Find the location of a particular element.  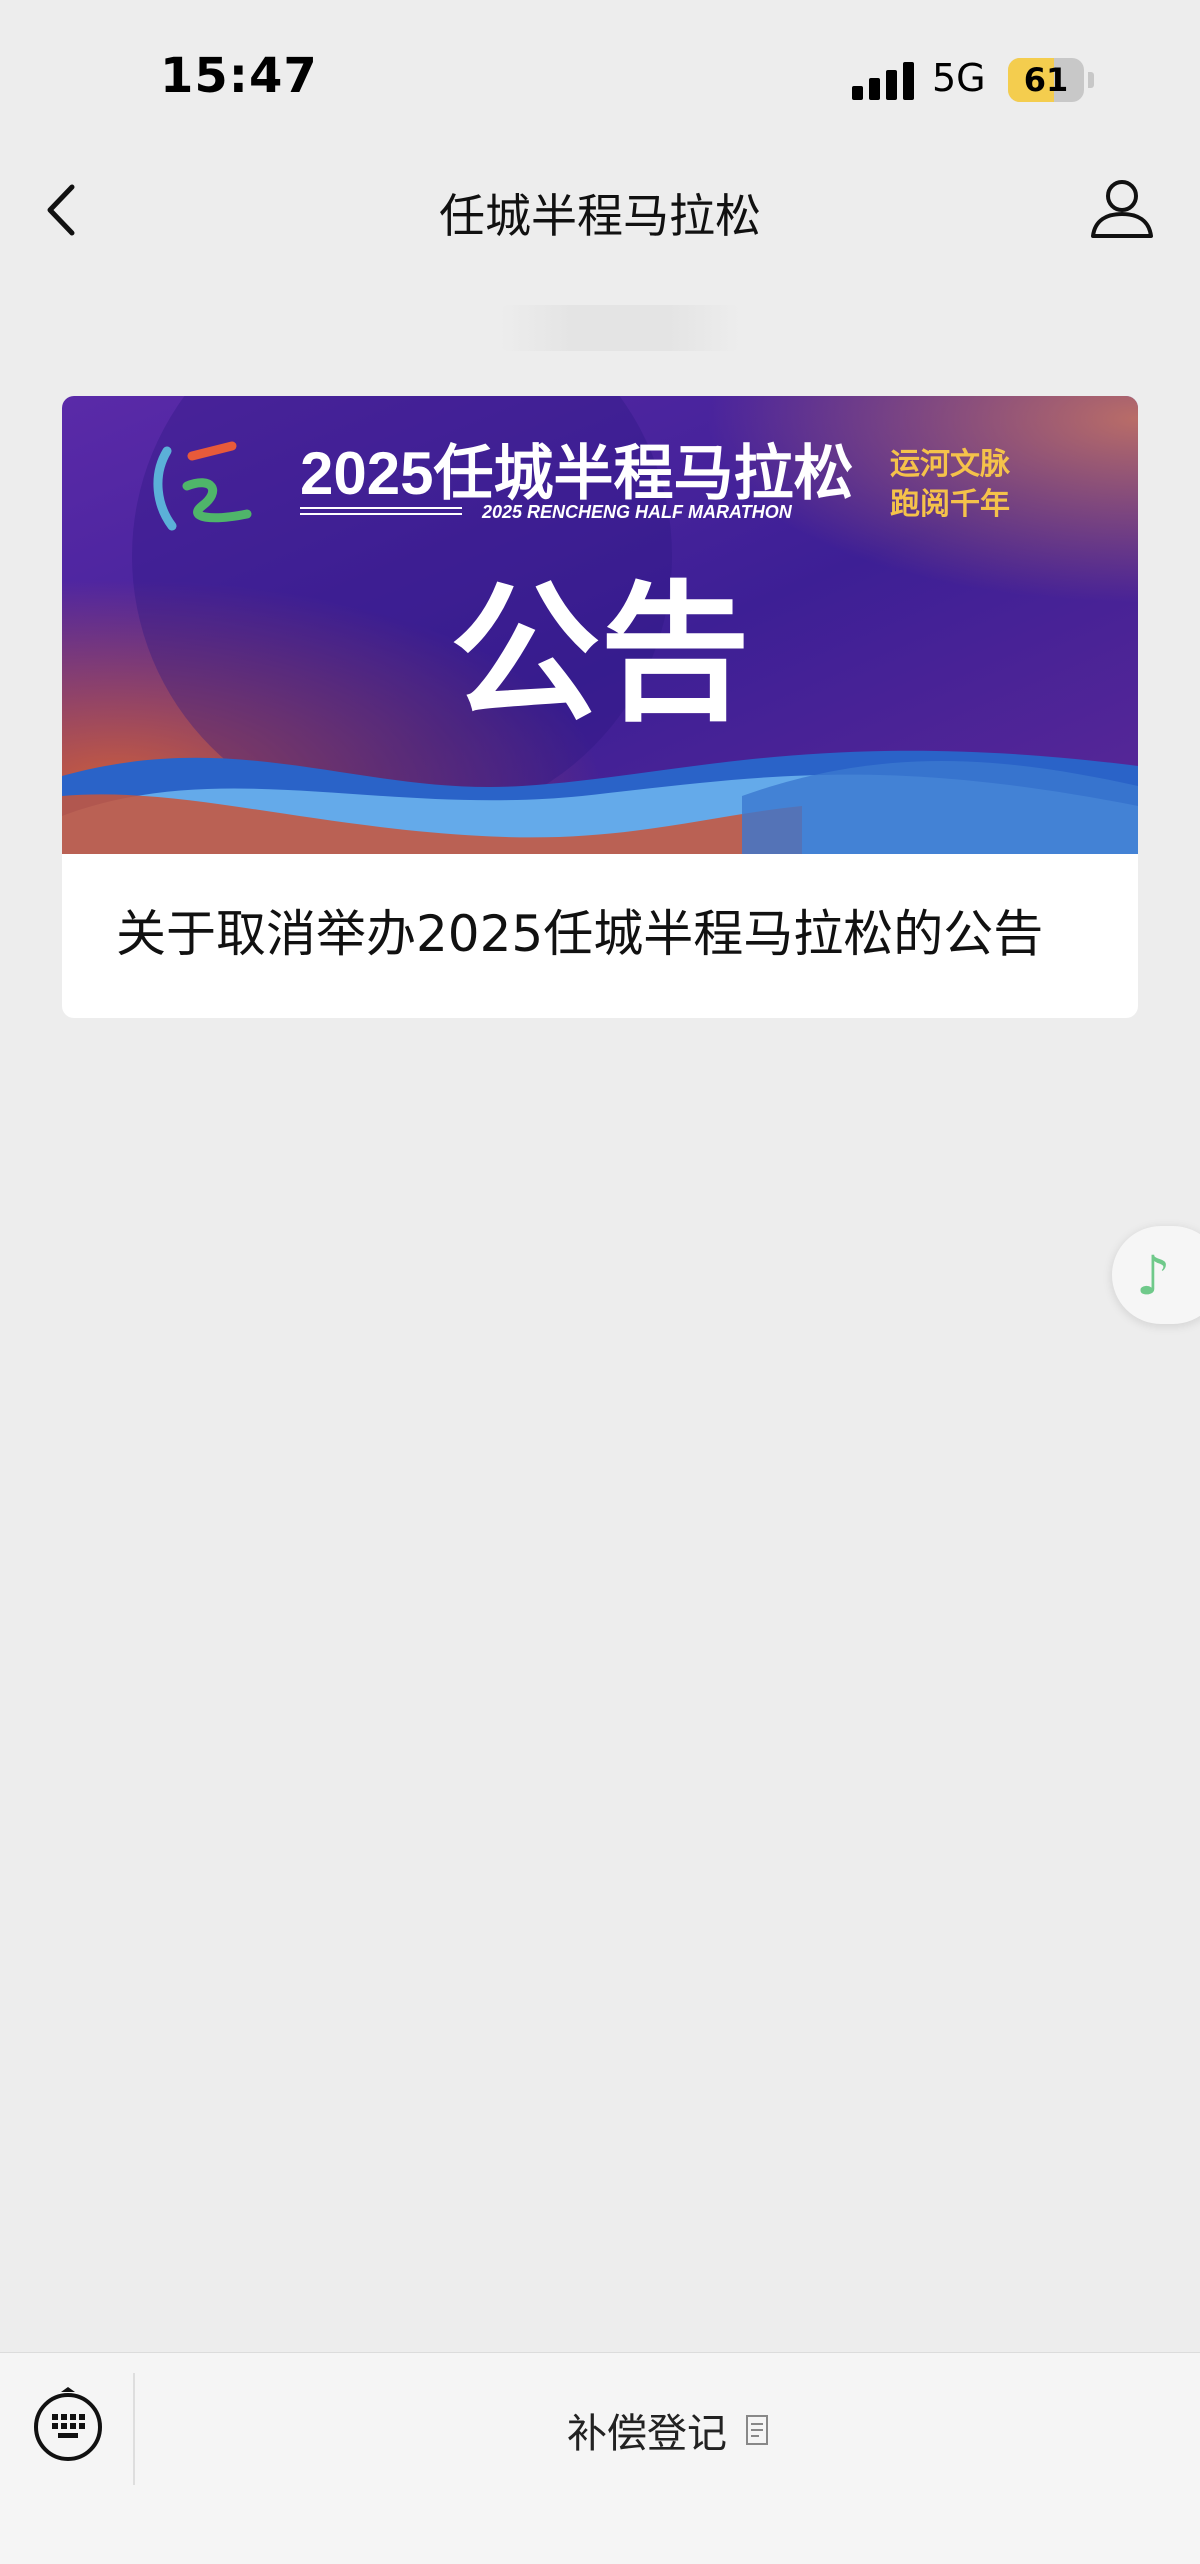

nav-bar: 任城半程马拉松 is located at coordinates (600, 210).